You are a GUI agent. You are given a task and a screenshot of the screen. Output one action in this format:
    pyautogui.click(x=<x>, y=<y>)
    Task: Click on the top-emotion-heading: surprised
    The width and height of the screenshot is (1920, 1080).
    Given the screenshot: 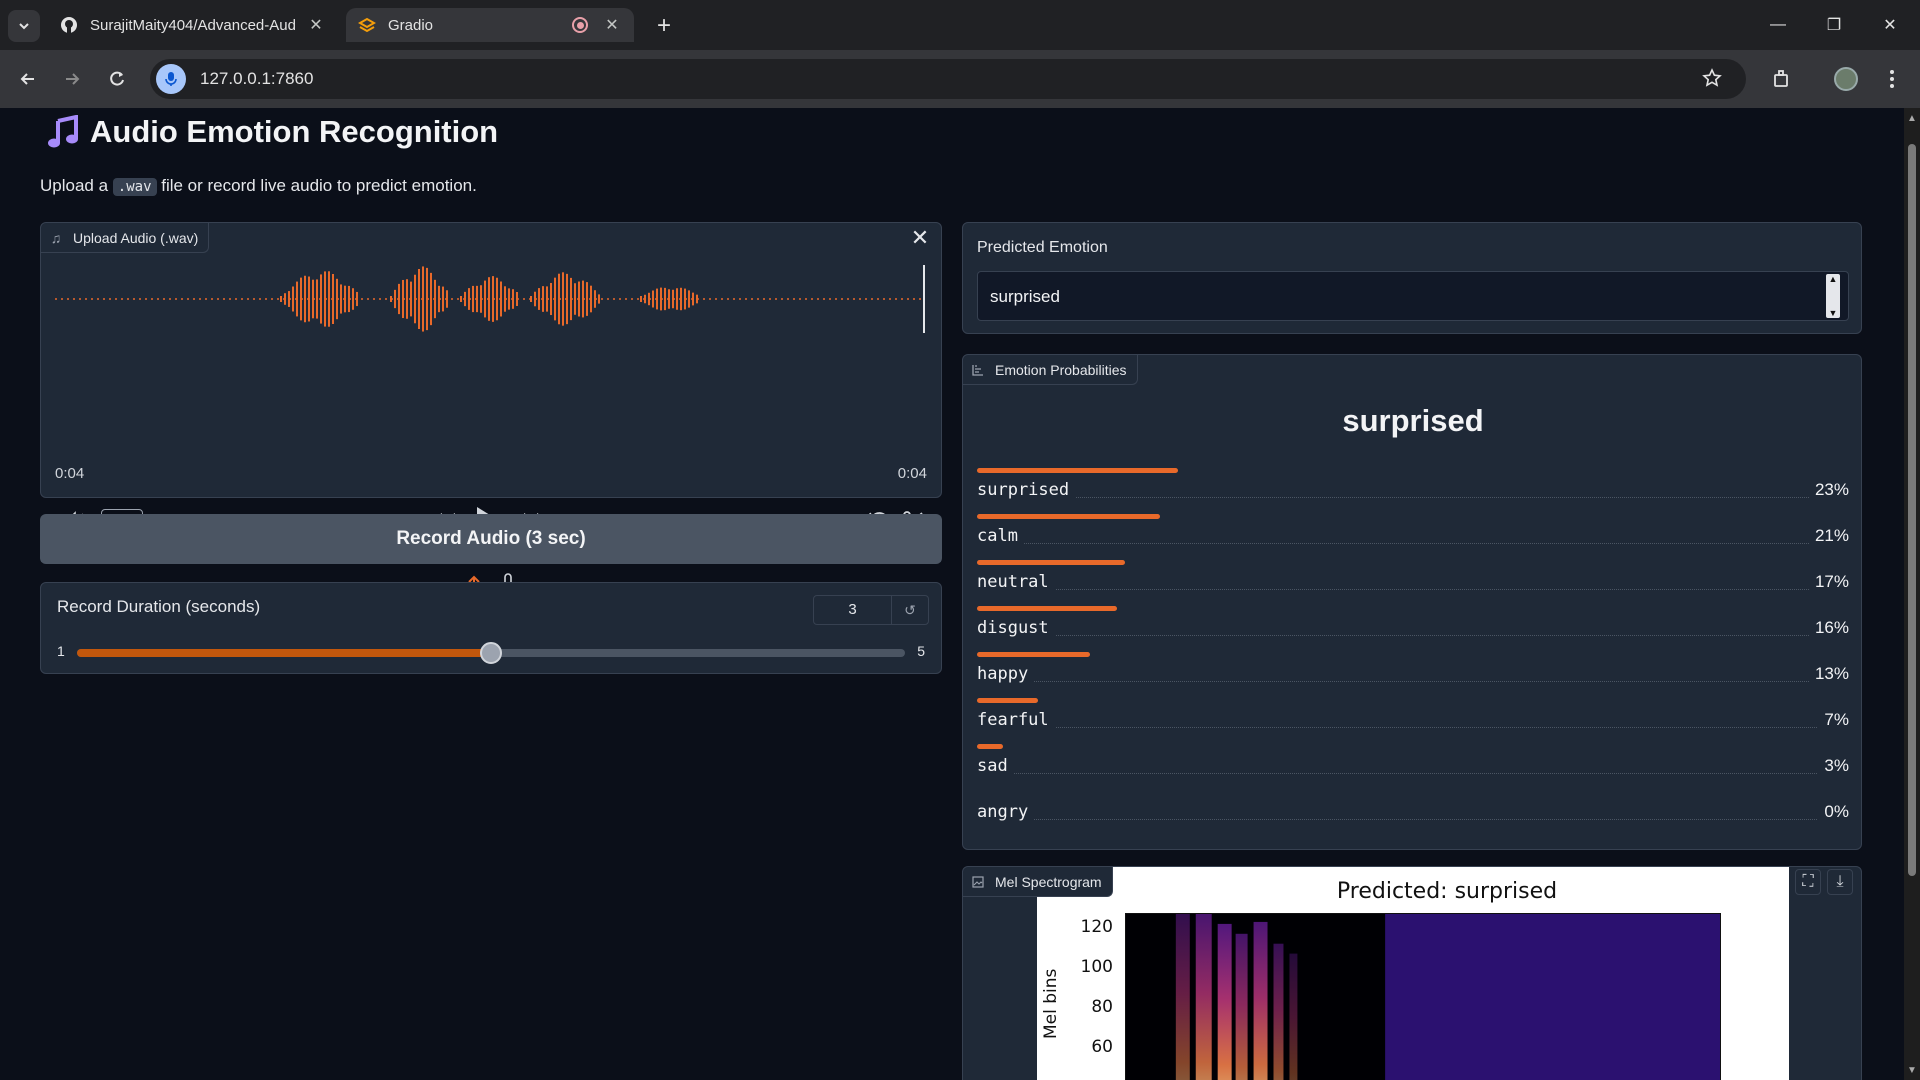 What is the action you would take?
    pyautogui.click(x=1413, y=420)
    